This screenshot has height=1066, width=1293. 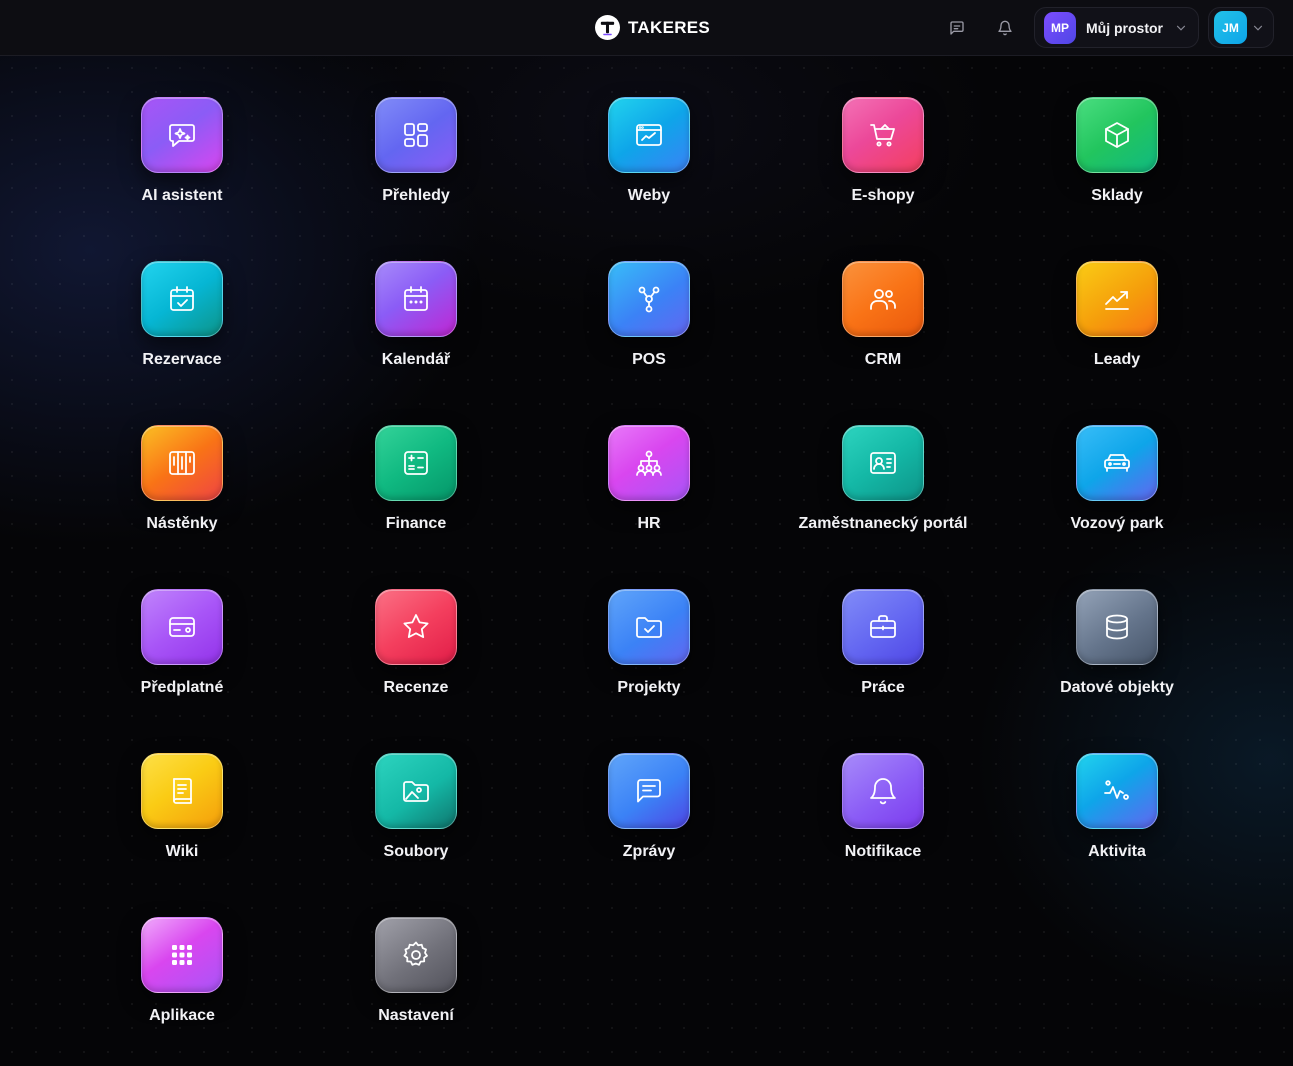 I want to click on app-projekty: Projekty, so click(x=649, y=654).